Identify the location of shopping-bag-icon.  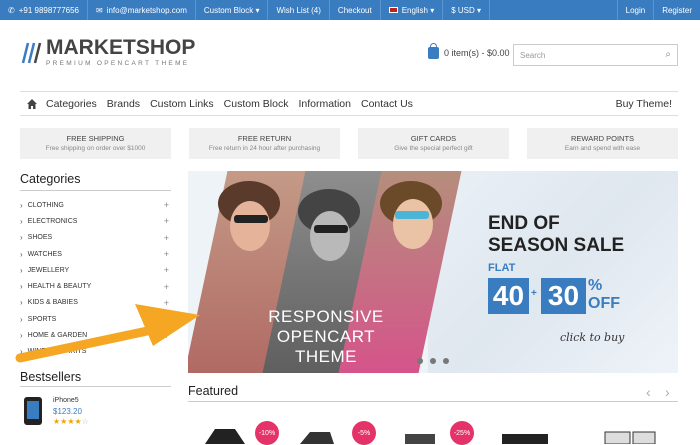
(433, 51).